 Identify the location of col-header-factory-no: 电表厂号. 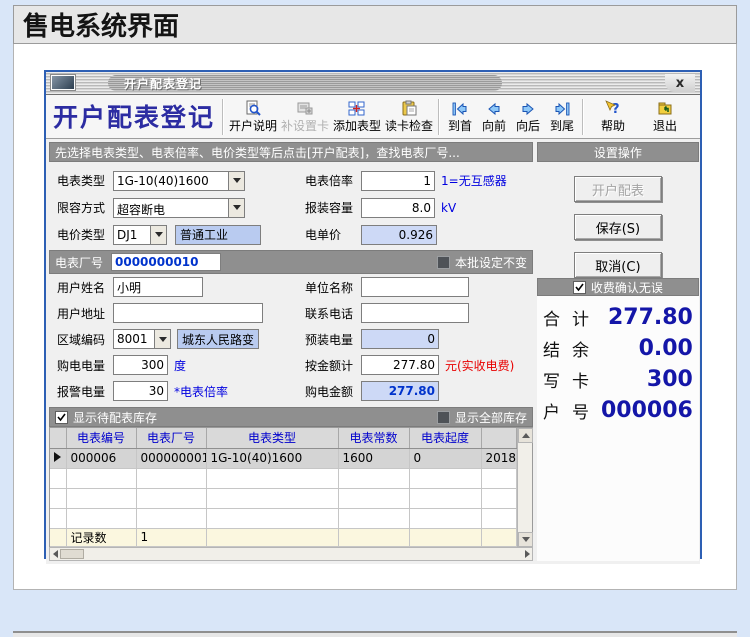
(171, 438).